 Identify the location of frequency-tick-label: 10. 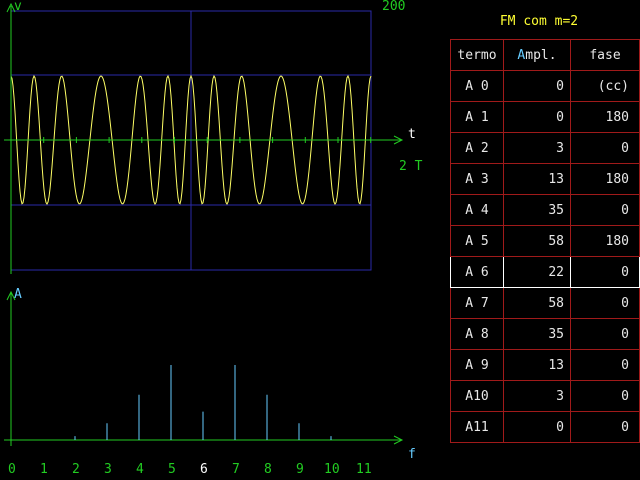
(332, 469).